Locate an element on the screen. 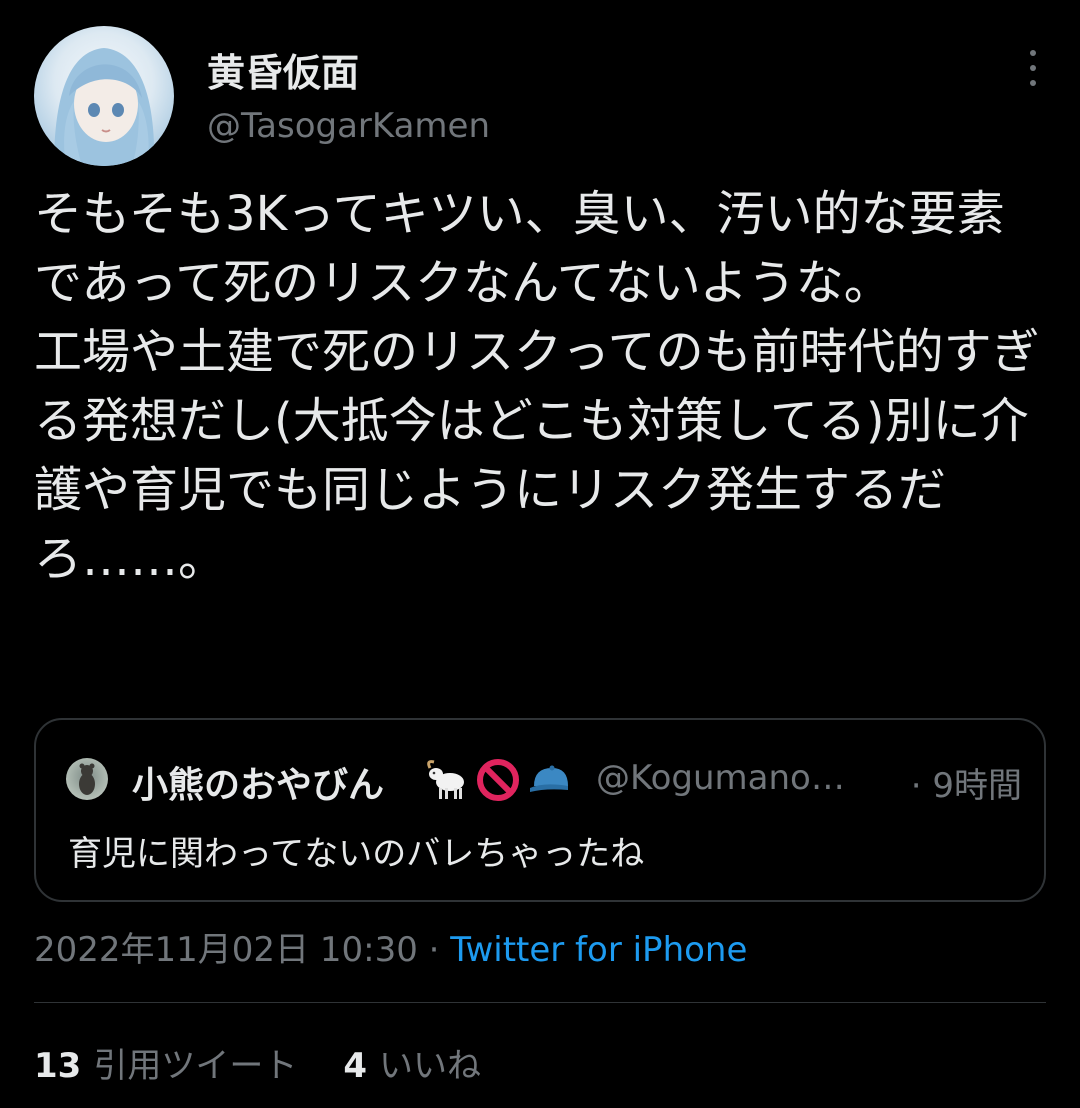 This screenshot has width=1080, height=1108. quoted-author-emojis is located at coordinates (498, 780).